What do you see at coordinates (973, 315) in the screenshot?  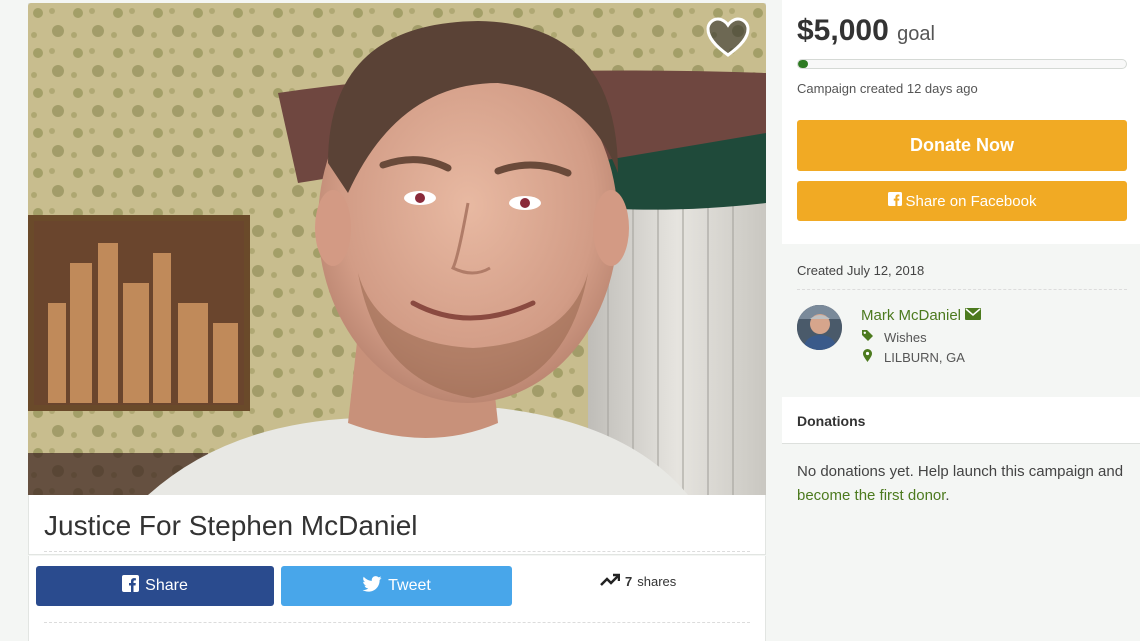 I see `envelope-icon` at bounding box center [973, 315].